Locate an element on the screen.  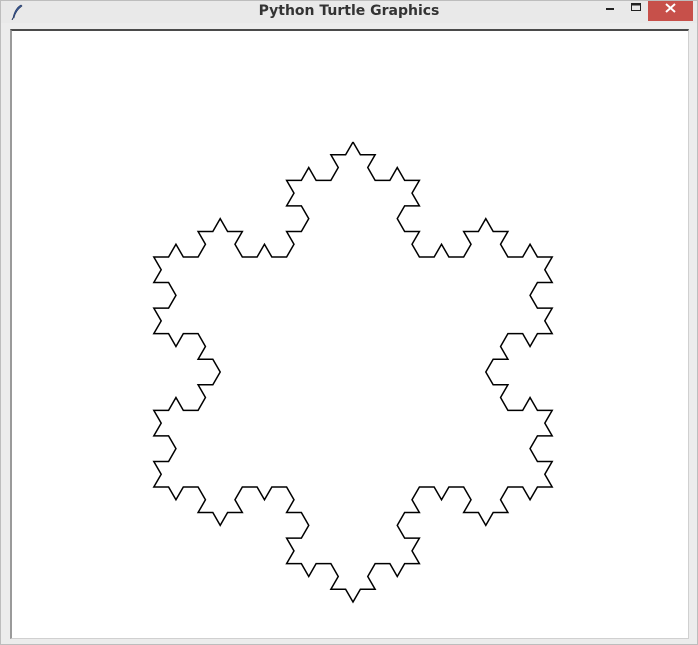
close-icon is located at coordinates (670, 8).